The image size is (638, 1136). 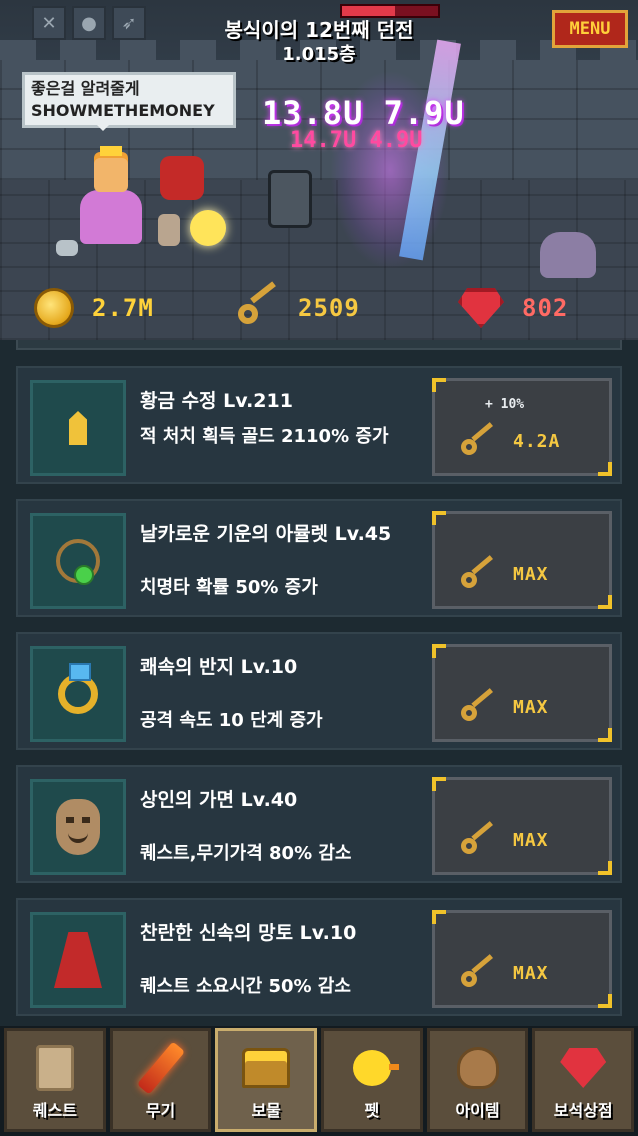 What do you see at coordinates (111, 175) in the screenshot?
I see `princess-head` at bounding box center [111, 175].